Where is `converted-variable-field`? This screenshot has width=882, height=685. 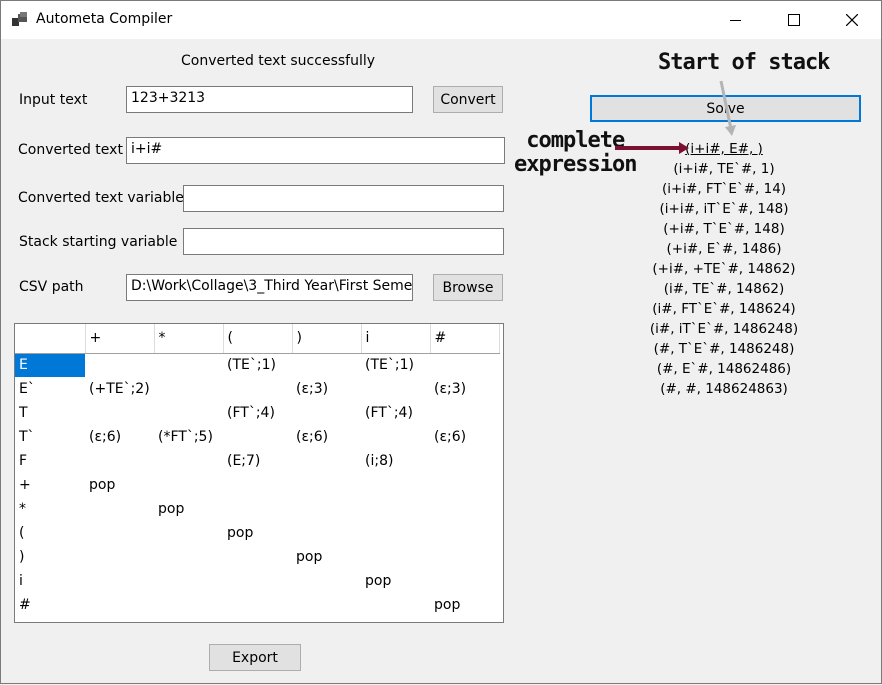
converted-variable-field is located at coordinates (343, 198).